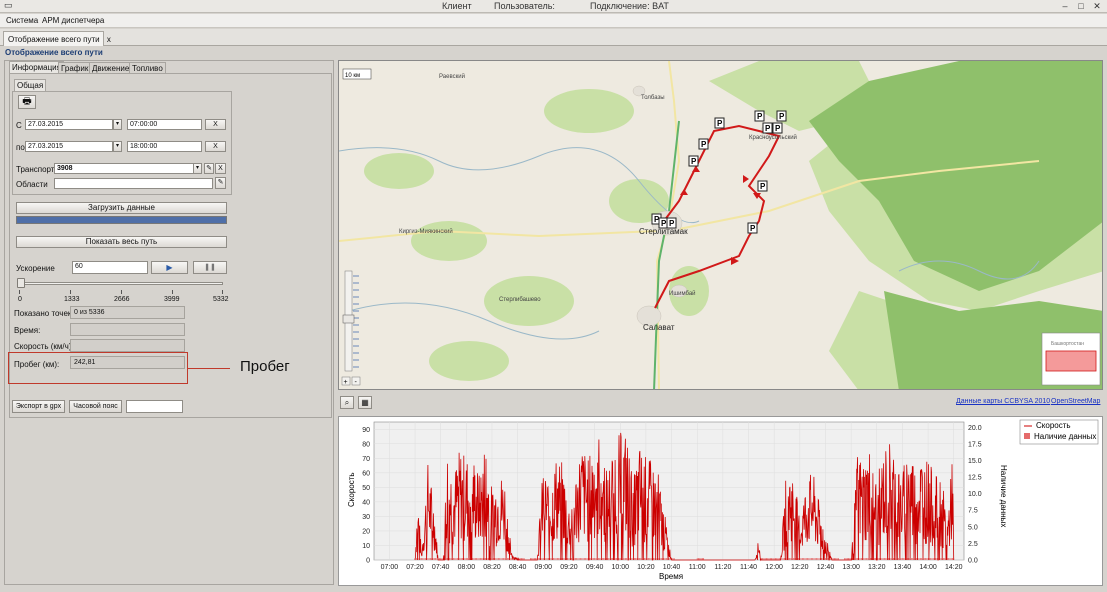 The height and width of the screenshot is (592, 1107). What do you see at coordinates (121, 283) in the screenshot?
I see `playback-slider` at bounding box center [121, 283].